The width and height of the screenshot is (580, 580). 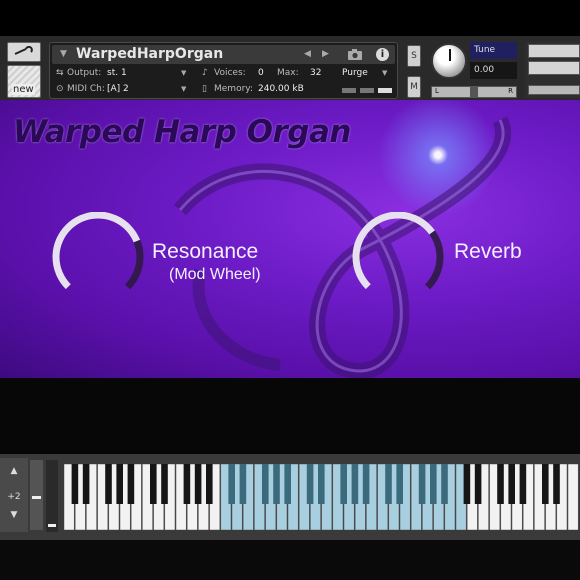 I want to click on output-label: Output:, so click(x=84, y=73).